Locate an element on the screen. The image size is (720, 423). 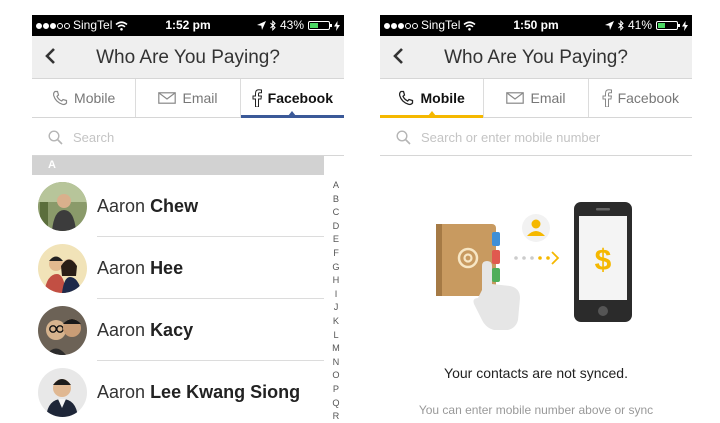
contact-name: Aaron Chew is located at coordinates (148, 206).